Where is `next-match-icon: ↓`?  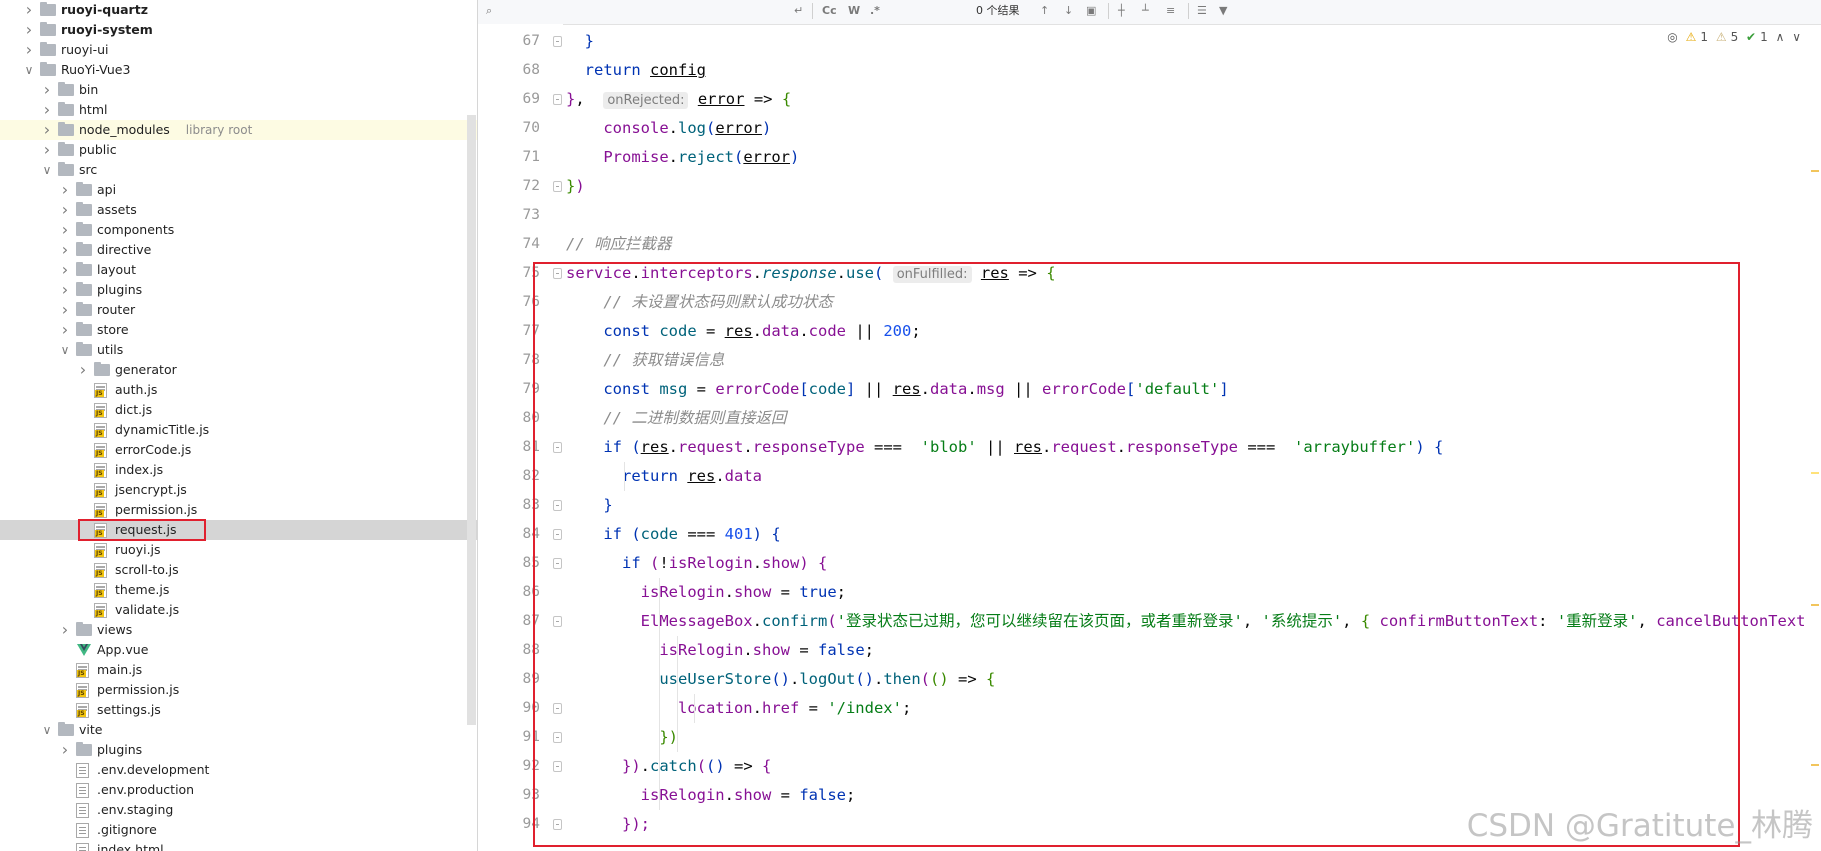
next-match-icon: ↓ is located at coordinates (1068, 11).